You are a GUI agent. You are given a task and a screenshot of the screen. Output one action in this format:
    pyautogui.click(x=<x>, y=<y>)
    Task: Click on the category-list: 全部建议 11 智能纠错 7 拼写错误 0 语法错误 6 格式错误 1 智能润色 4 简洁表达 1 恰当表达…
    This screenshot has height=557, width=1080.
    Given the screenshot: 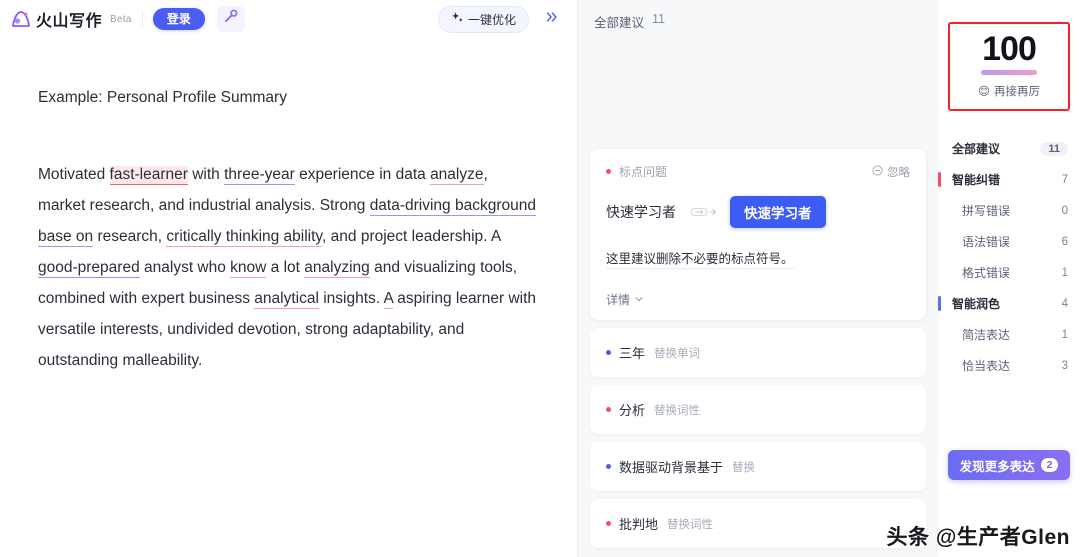 What is the action you would take?
    pyautogui.click(x=1009, y=257)
    